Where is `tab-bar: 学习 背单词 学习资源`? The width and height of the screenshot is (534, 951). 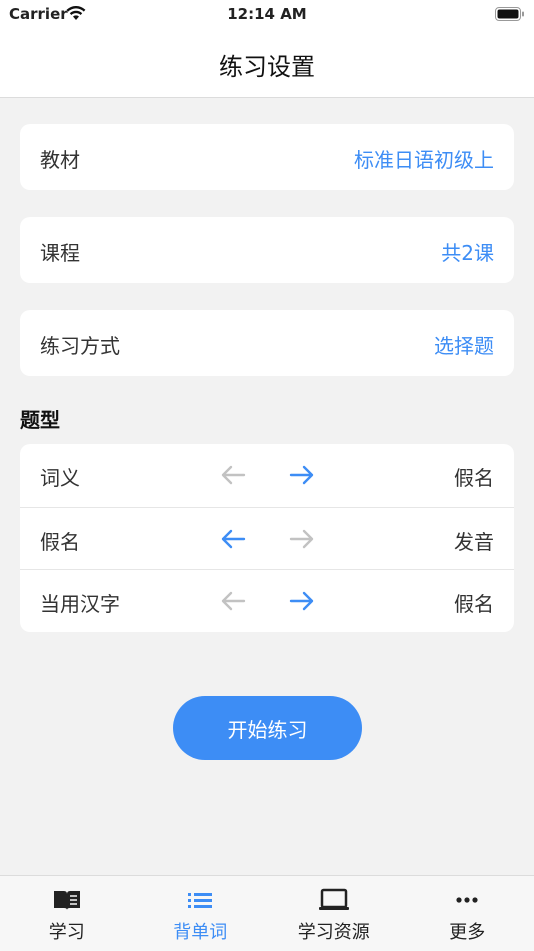
tab-bar: 学习 背单词 学习资源 is located at coordinates (267, 913).